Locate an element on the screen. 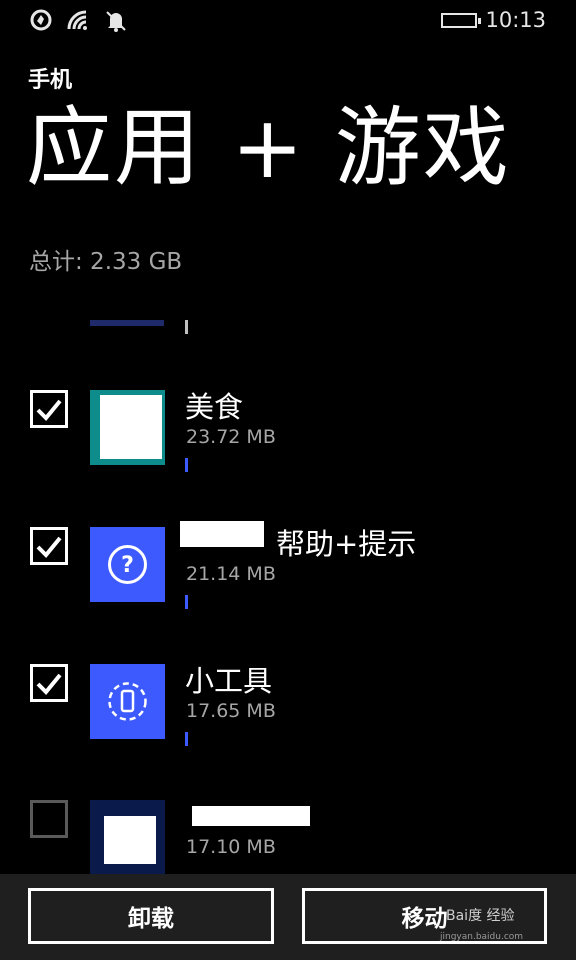  wifi-icon is located at coordinates (78, 22).